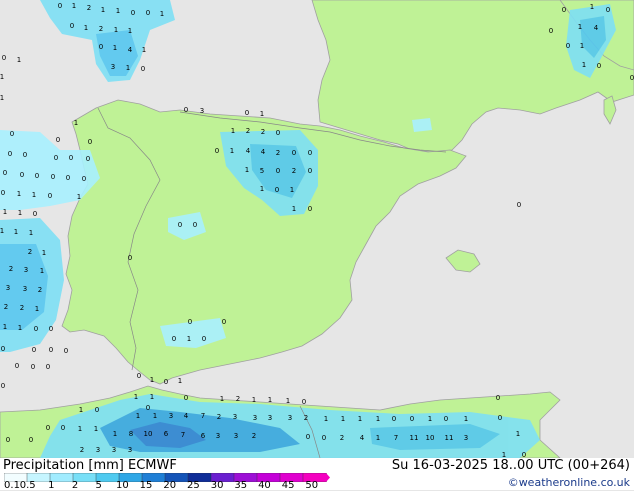 The image size is (634, 491). What do you see at coordinates (569, 482) in the screenshot?
I see `credit-link: ©weatheronline.co.uk` at bounding box center [569, 482].